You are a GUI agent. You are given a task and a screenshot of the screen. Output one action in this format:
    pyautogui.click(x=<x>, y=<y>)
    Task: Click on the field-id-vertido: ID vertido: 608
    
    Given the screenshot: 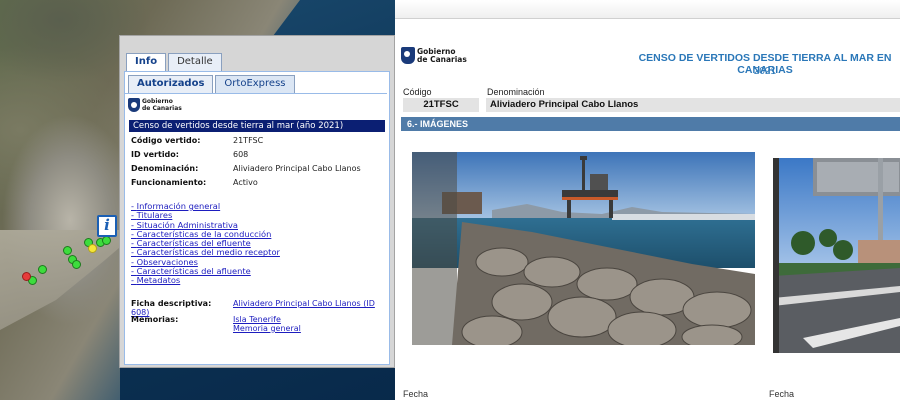 What is the action you would take?
    pyautogui.click(x=190, y=154)
    